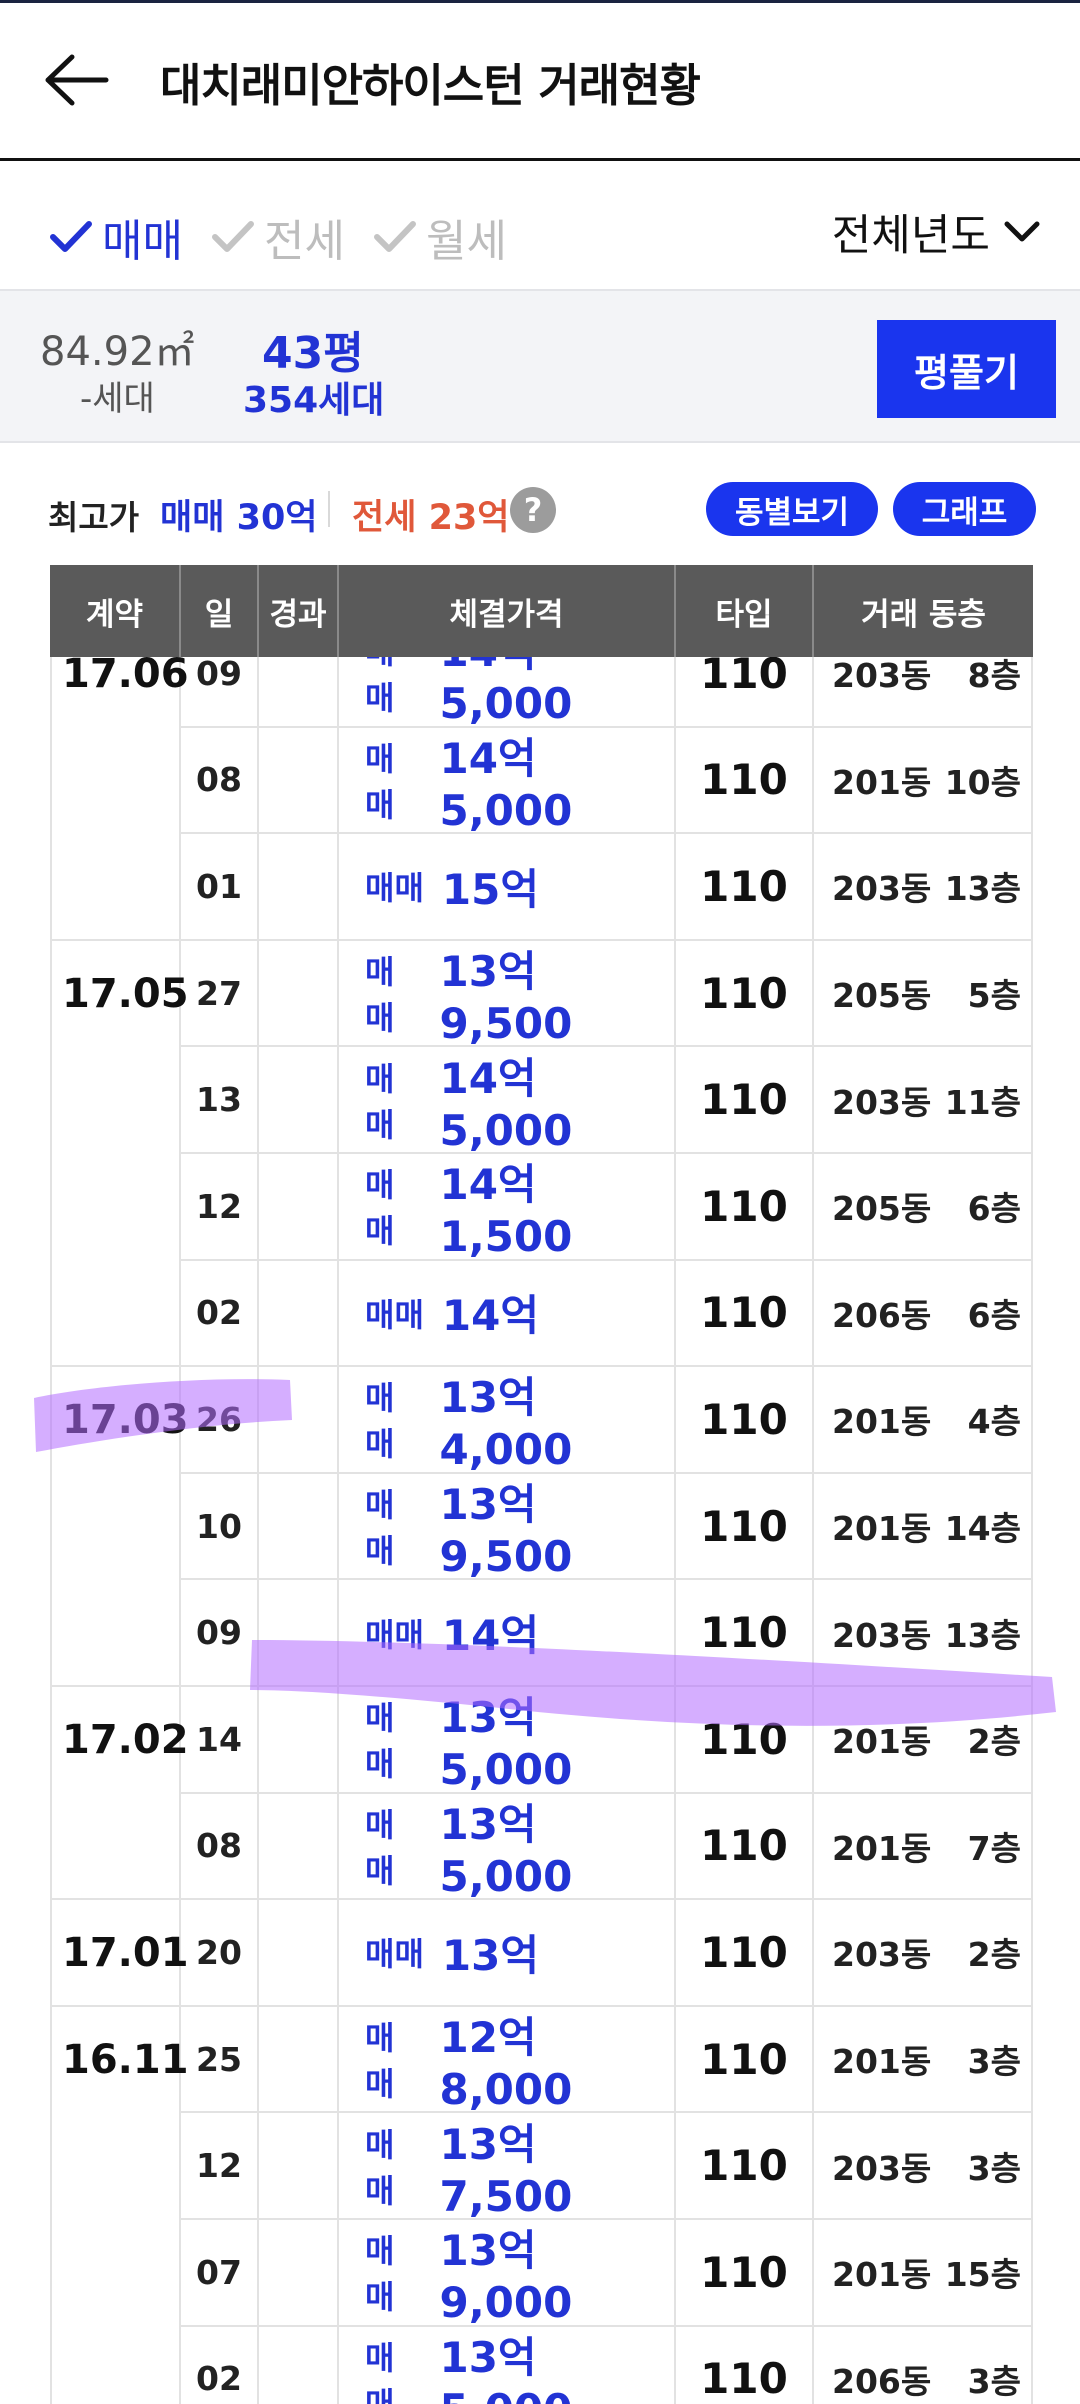 This screenshot has width=1080, height=2404. I want to click on header-price: 체결가격, so click(507, 611).